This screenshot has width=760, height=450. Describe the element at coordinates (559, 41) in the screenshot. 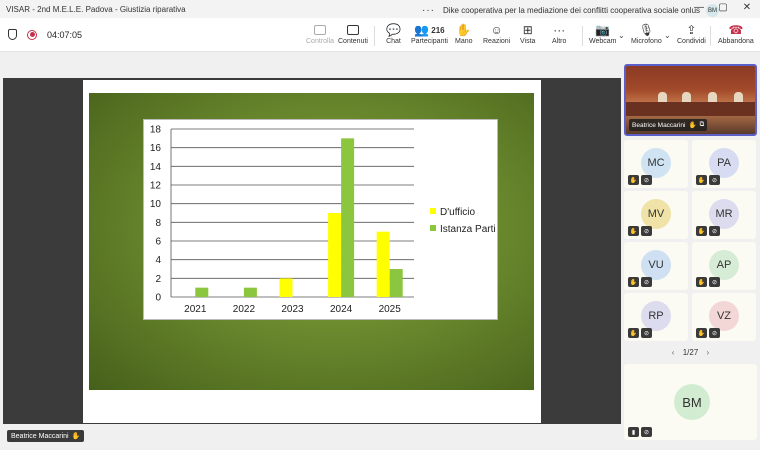

I see `altro-label: Altro` at that location.